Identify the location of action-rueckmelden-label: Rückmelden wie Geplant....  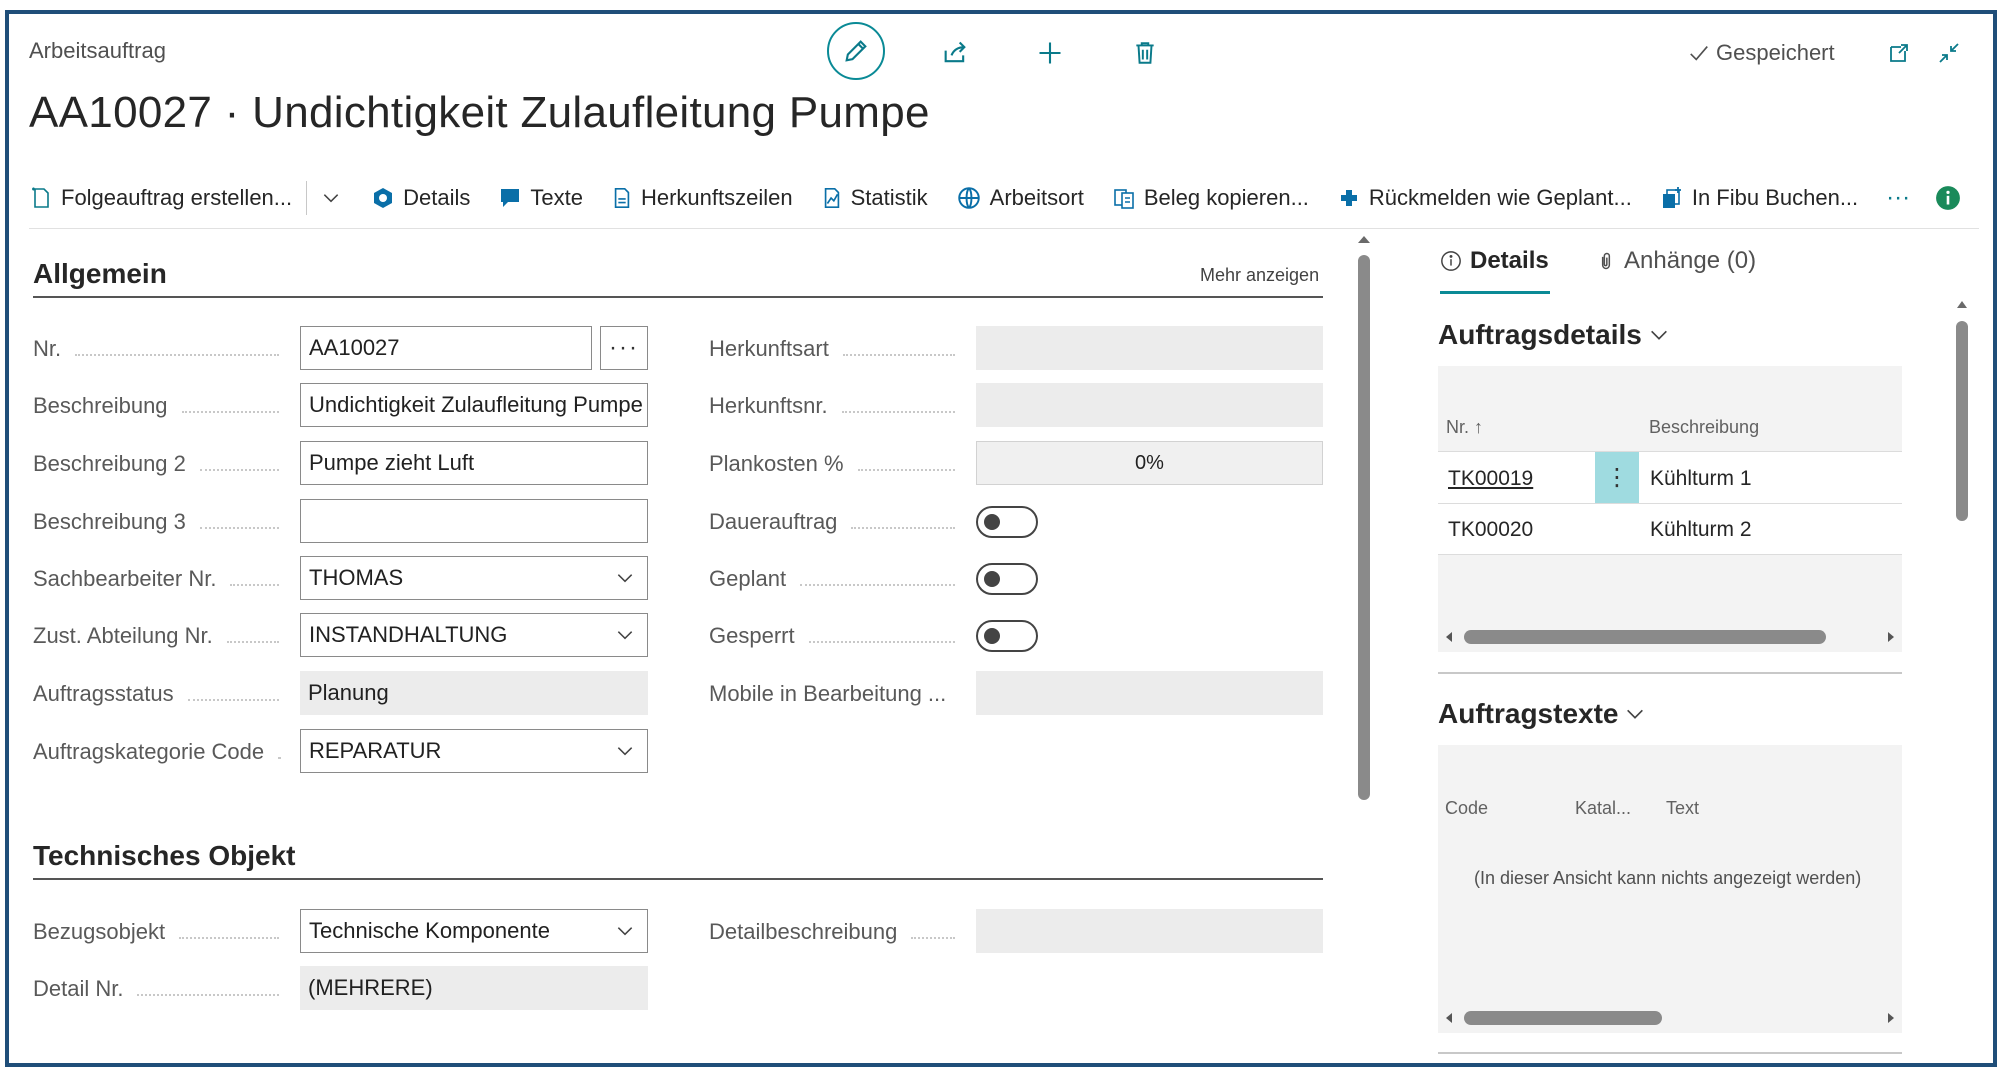
(1500, 197).